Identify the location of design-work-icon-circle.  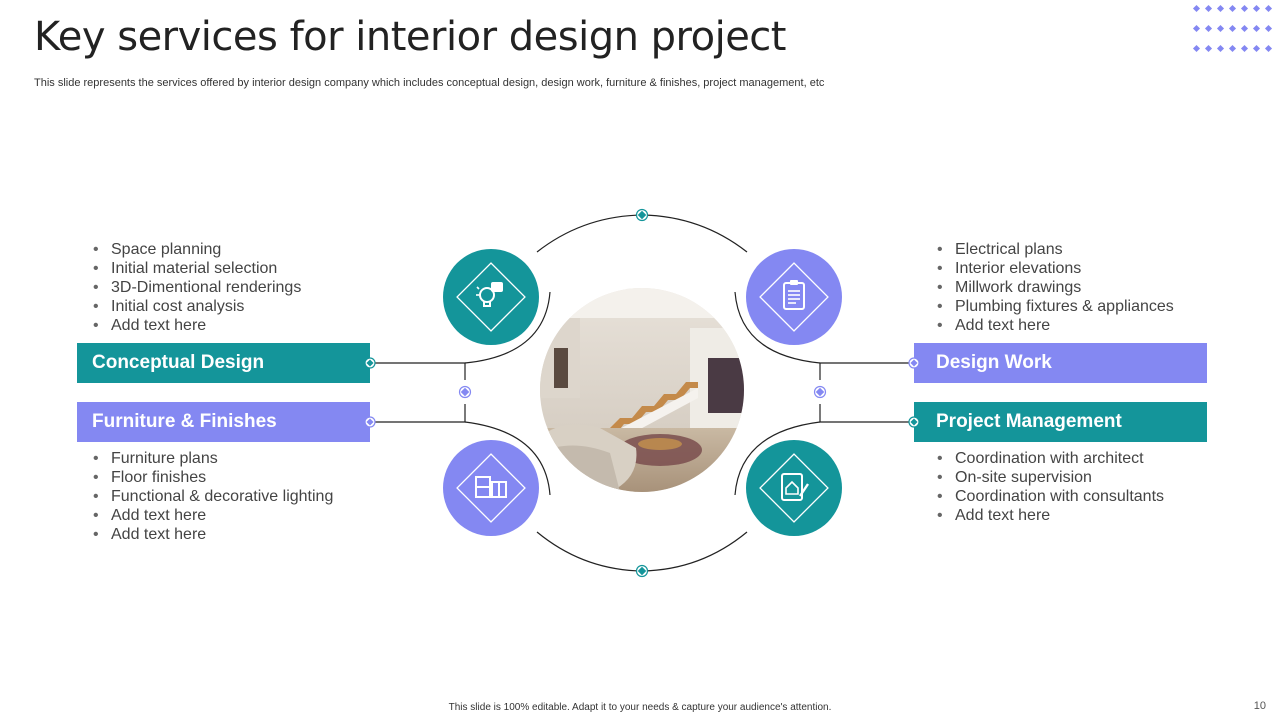
(794, 297).